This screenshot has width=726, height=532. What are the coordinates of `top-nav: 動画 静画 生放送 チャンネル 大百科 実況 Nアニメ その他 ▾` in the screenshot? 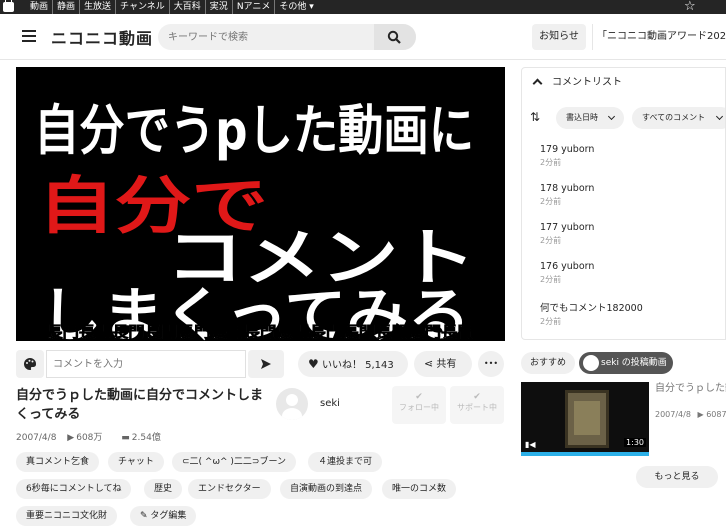 It's located at (172, 7).